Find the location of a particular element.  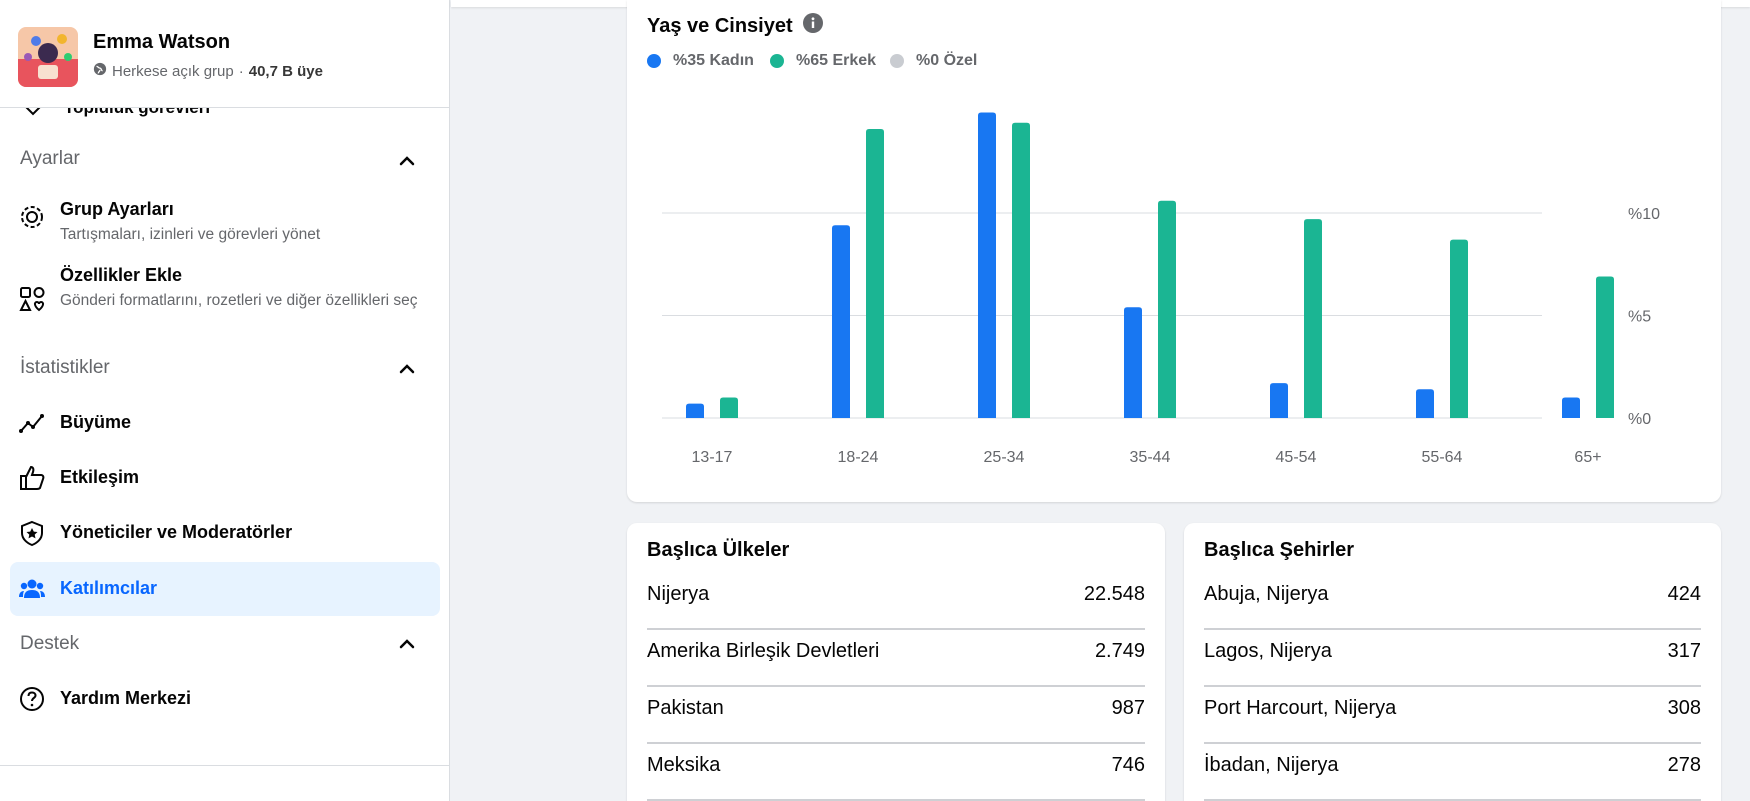

bar-kadın-55-64 is located at coordinates (1425, 403).